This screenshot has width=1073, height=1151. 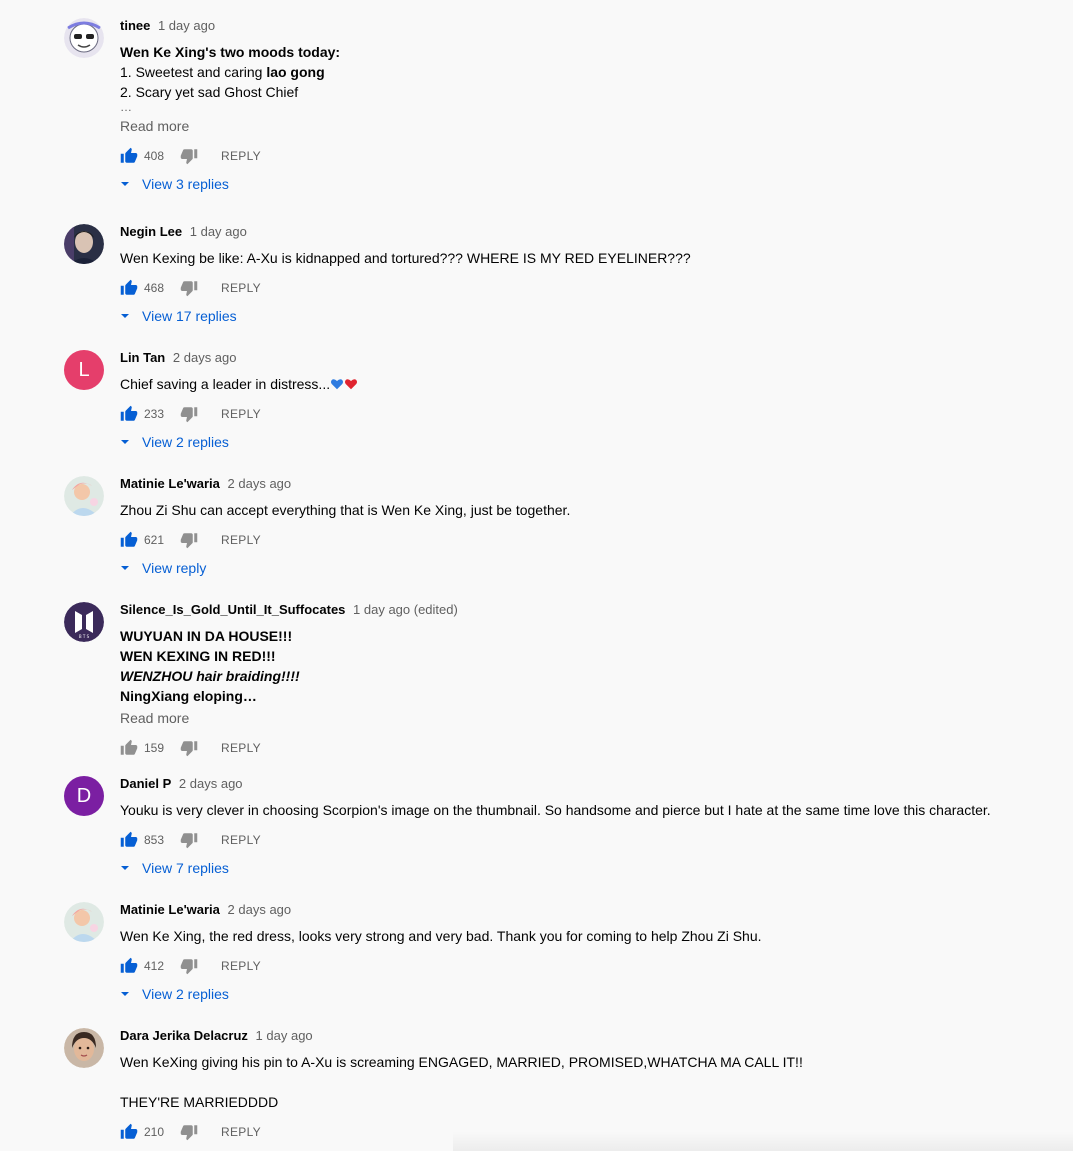 I want to click on comment-author: tinee, so click(x=135, y=25).